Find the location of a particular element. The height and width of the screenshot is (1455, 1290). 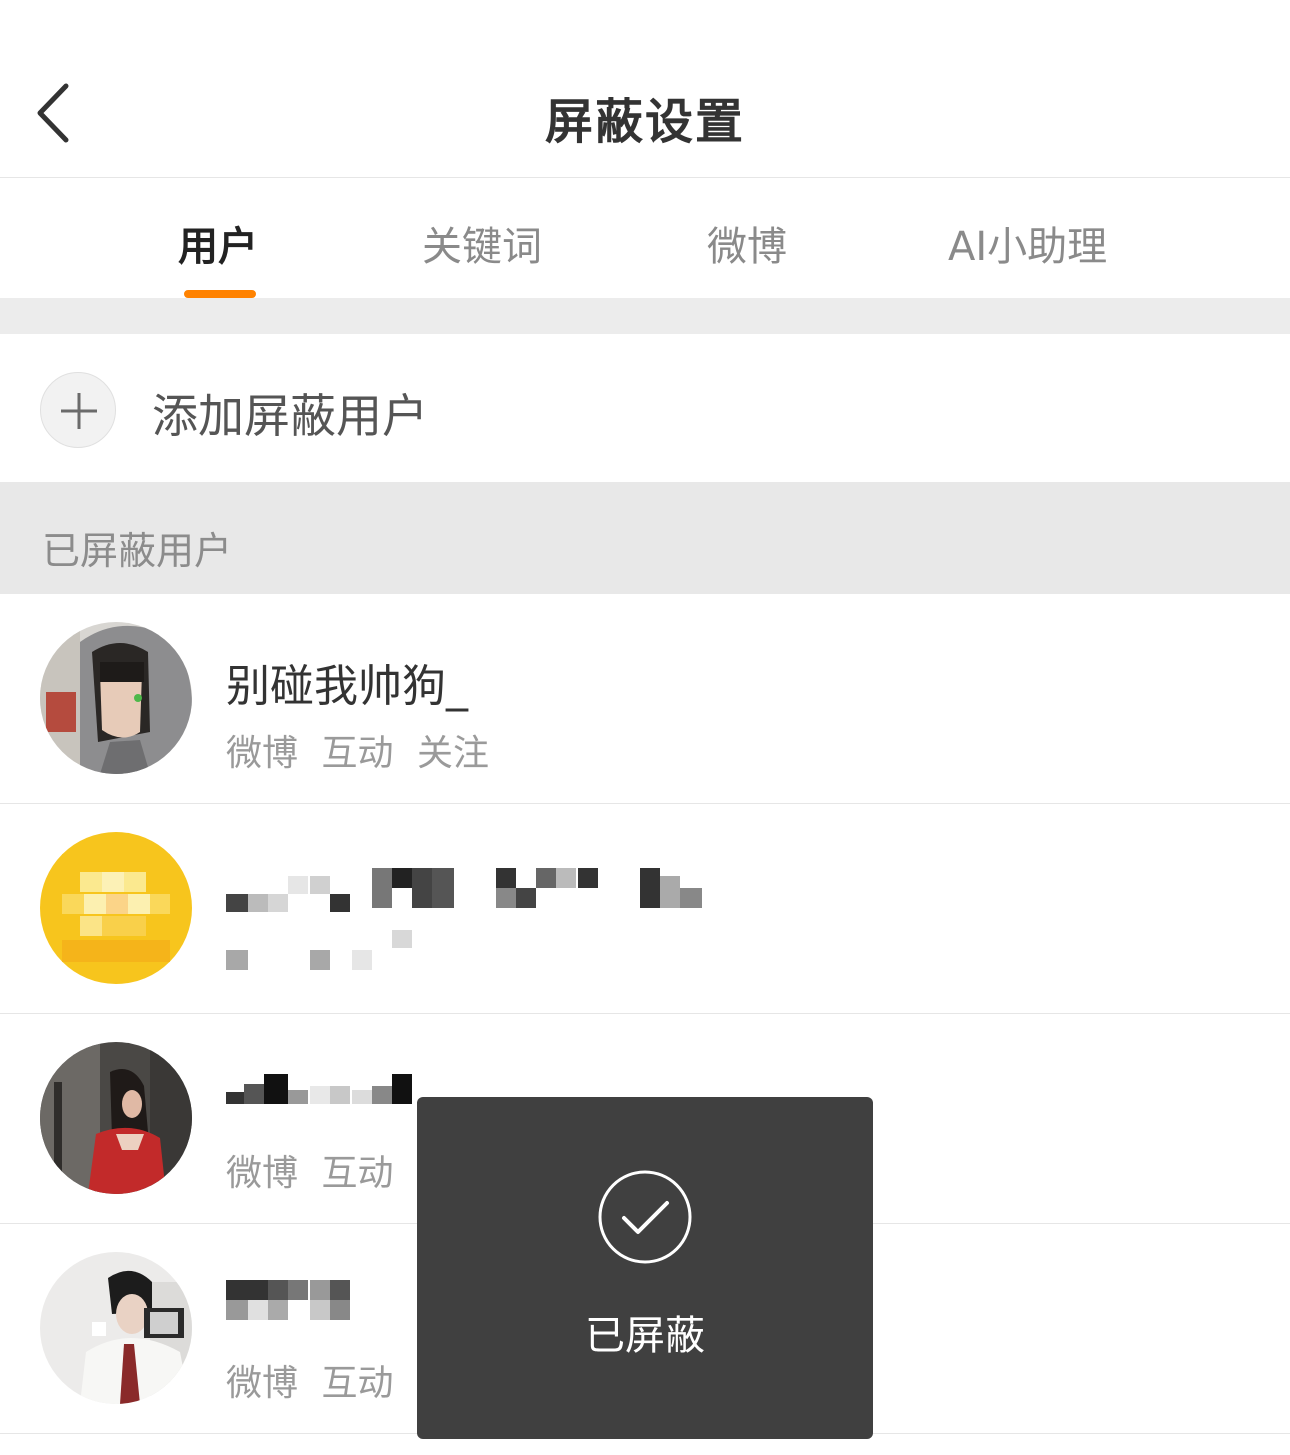

page-title: 屏蔽设置 is located at coordinates (644, 122).